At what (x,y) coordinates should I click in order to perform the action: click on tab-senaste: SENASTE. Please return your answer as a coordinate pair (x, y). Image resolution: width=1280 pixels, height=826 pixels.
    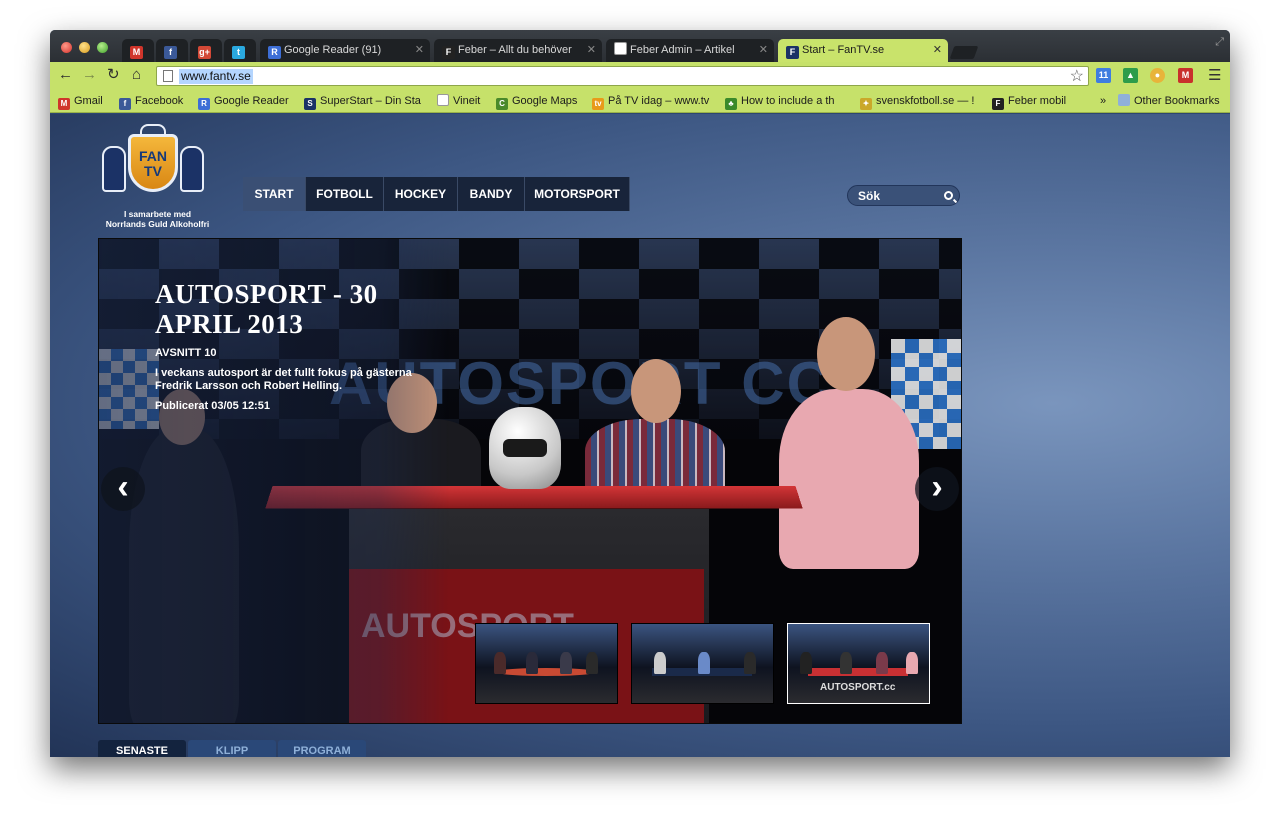
    Looking at the image, I should click on (142, 748).